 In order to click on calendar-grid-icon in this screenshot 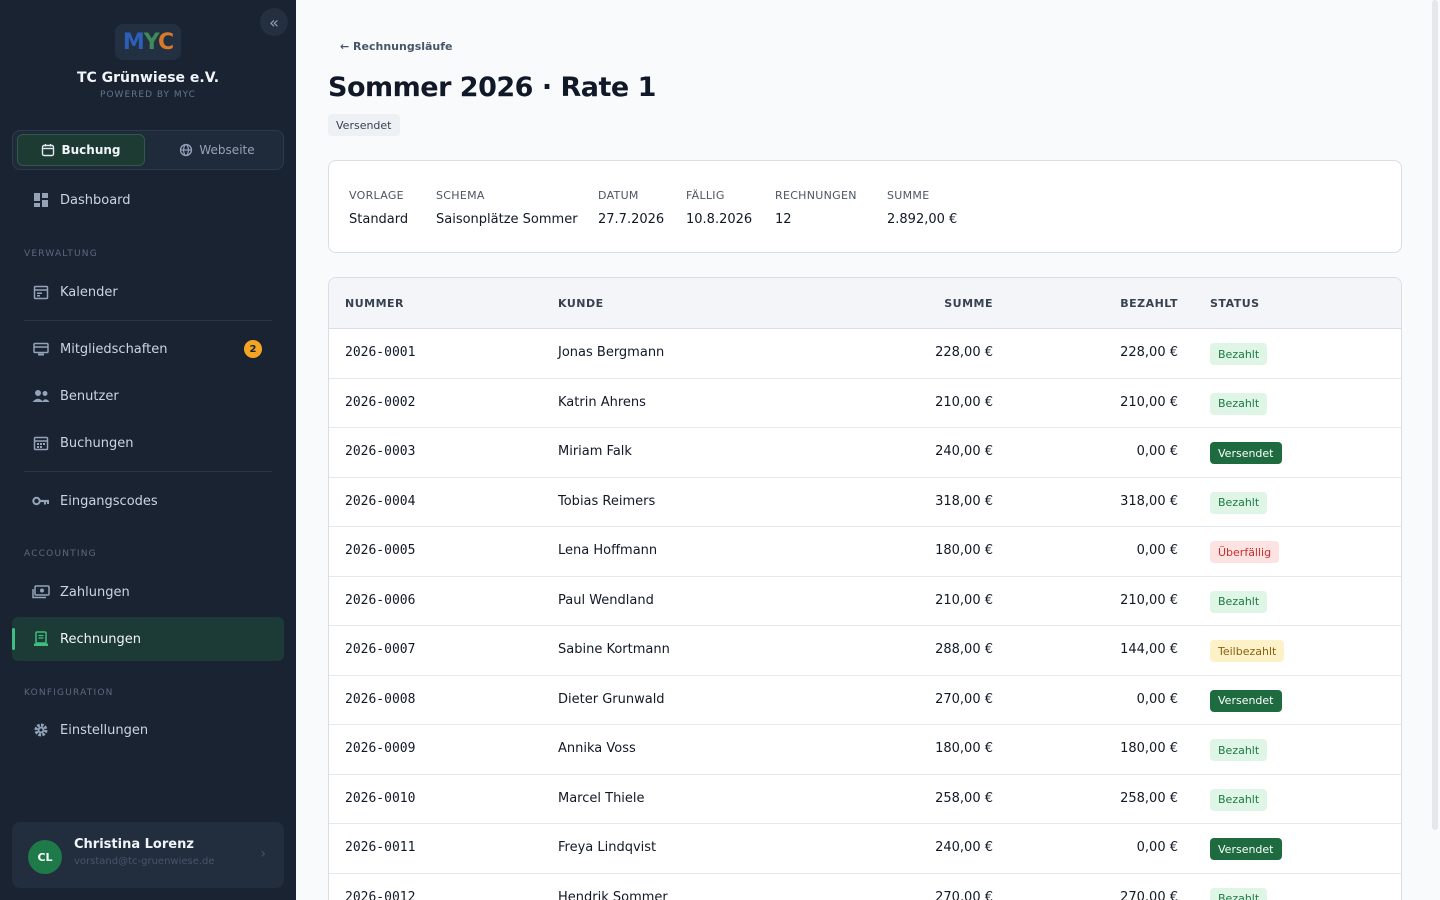, I will do `click(41, 443)`.